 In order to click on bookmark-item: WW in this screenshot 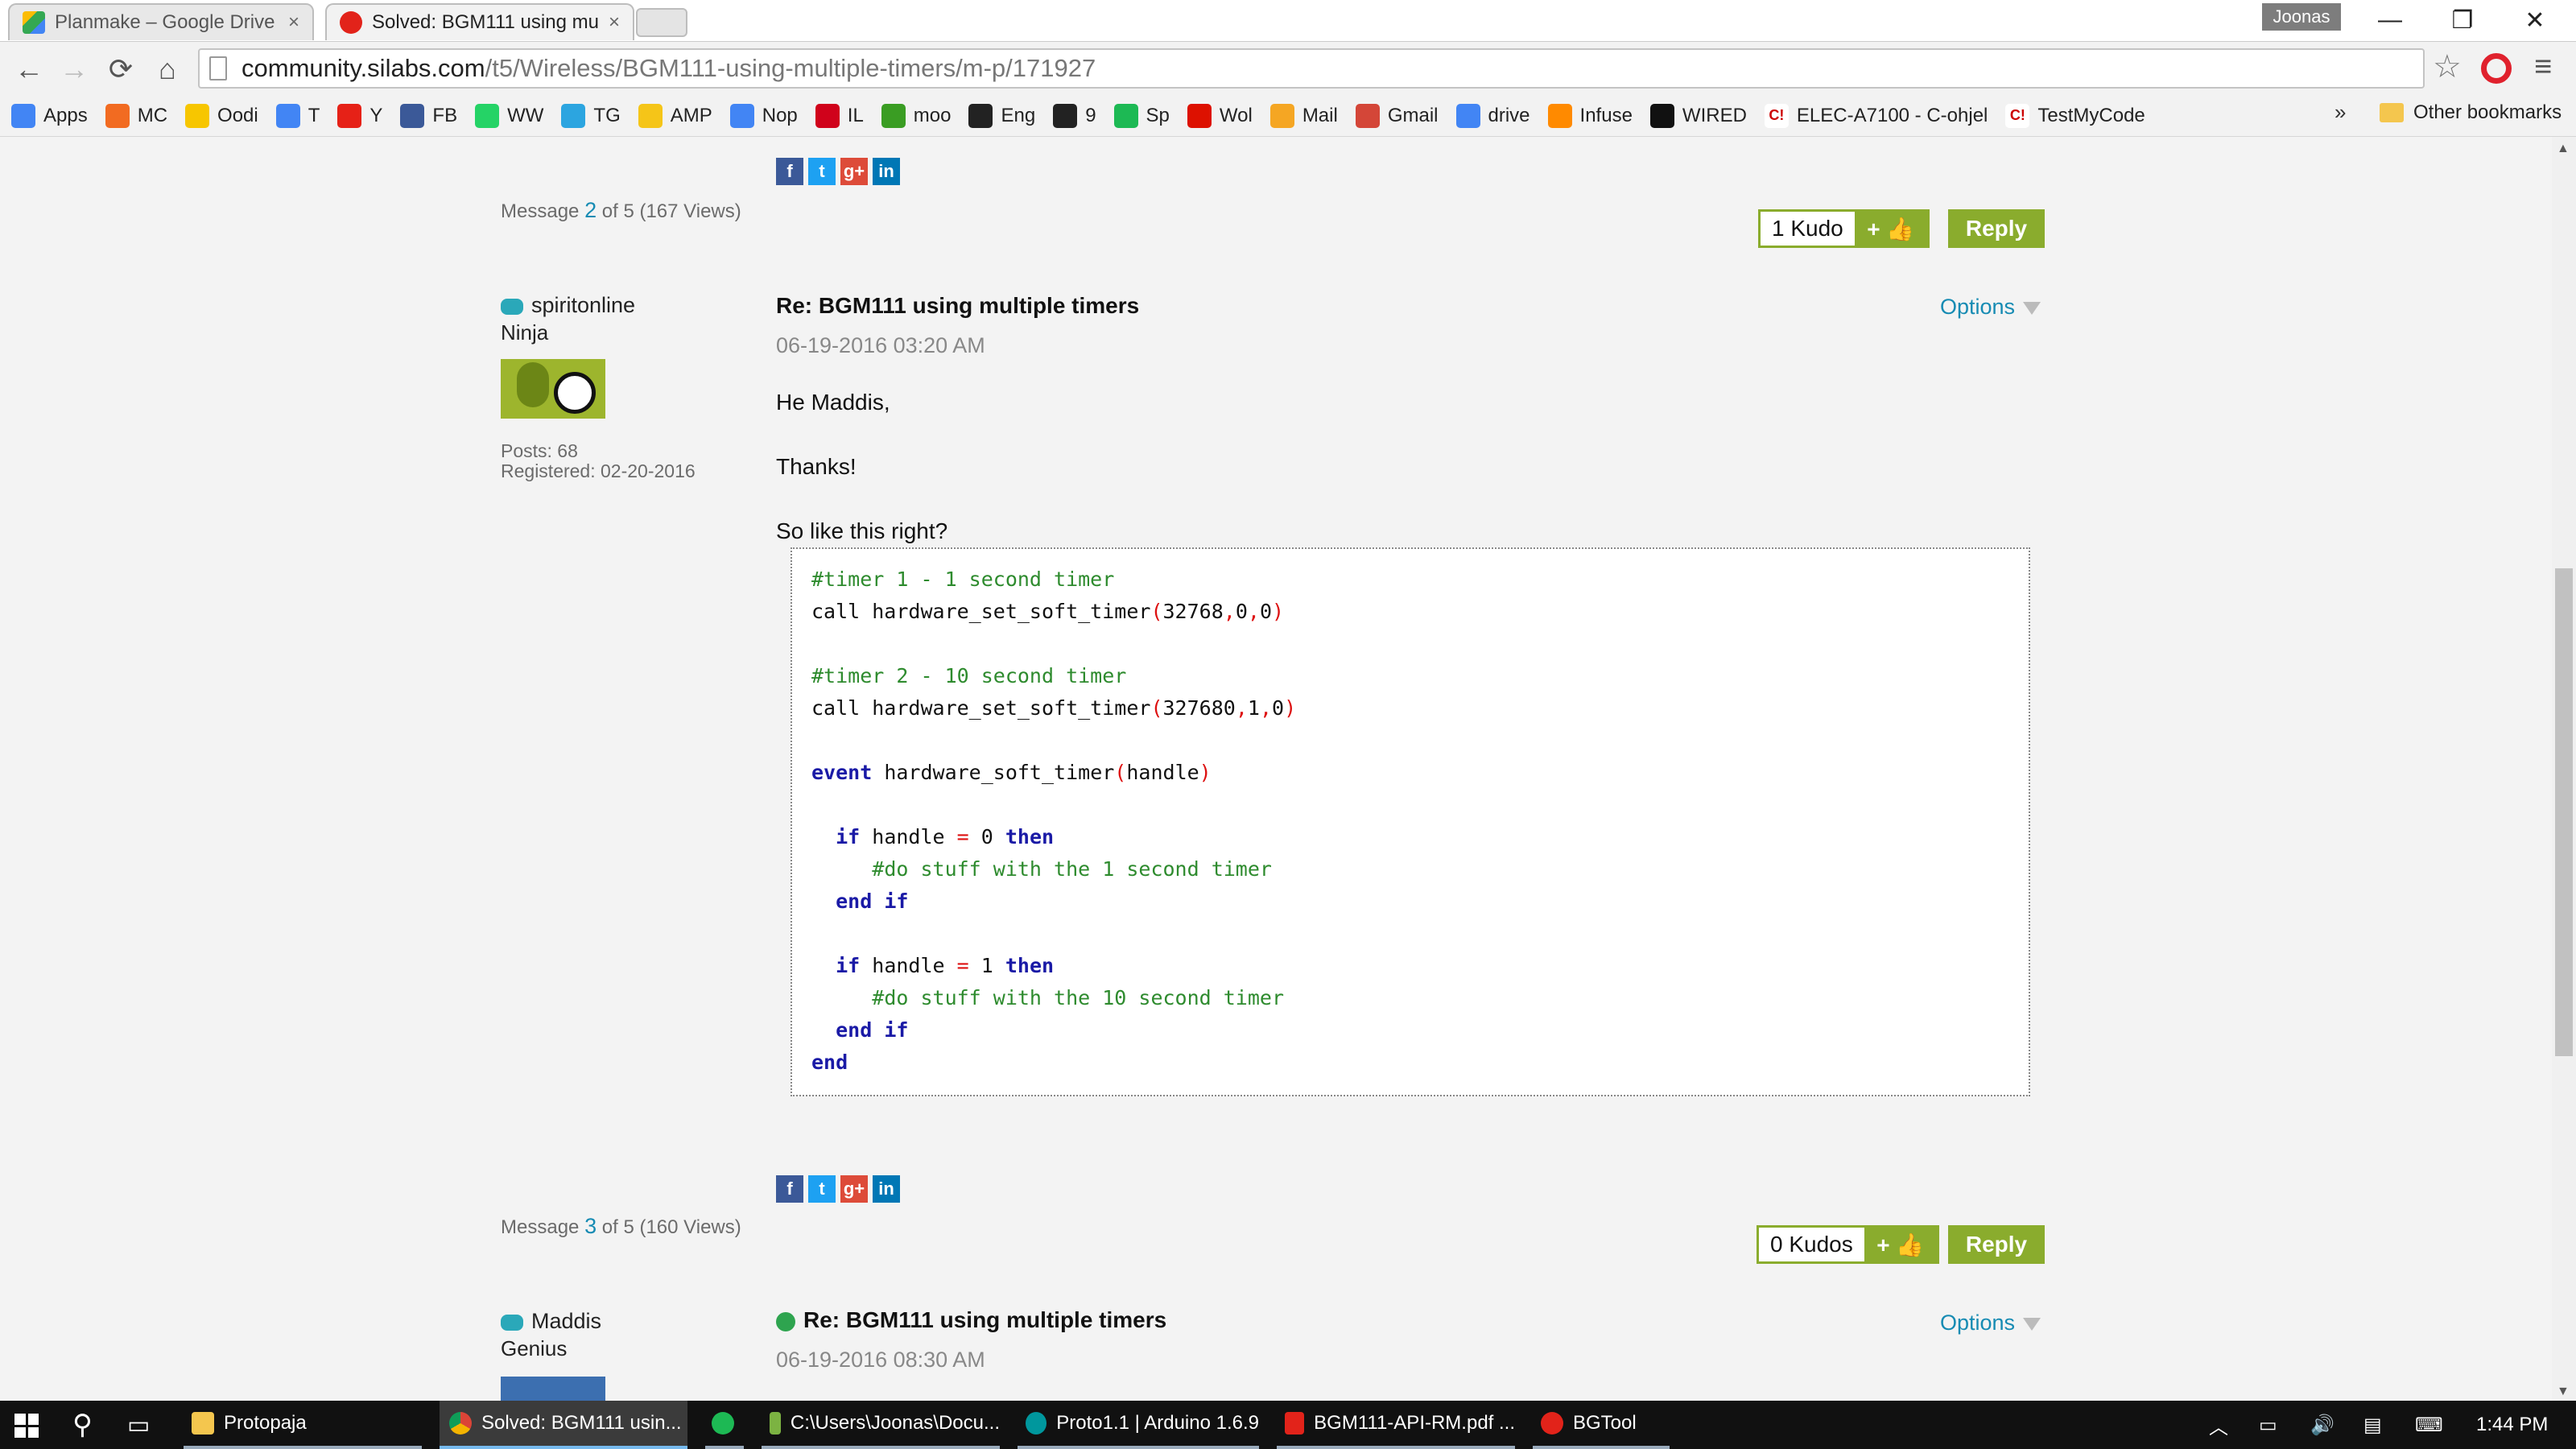, I will do `click(509, 116)`.